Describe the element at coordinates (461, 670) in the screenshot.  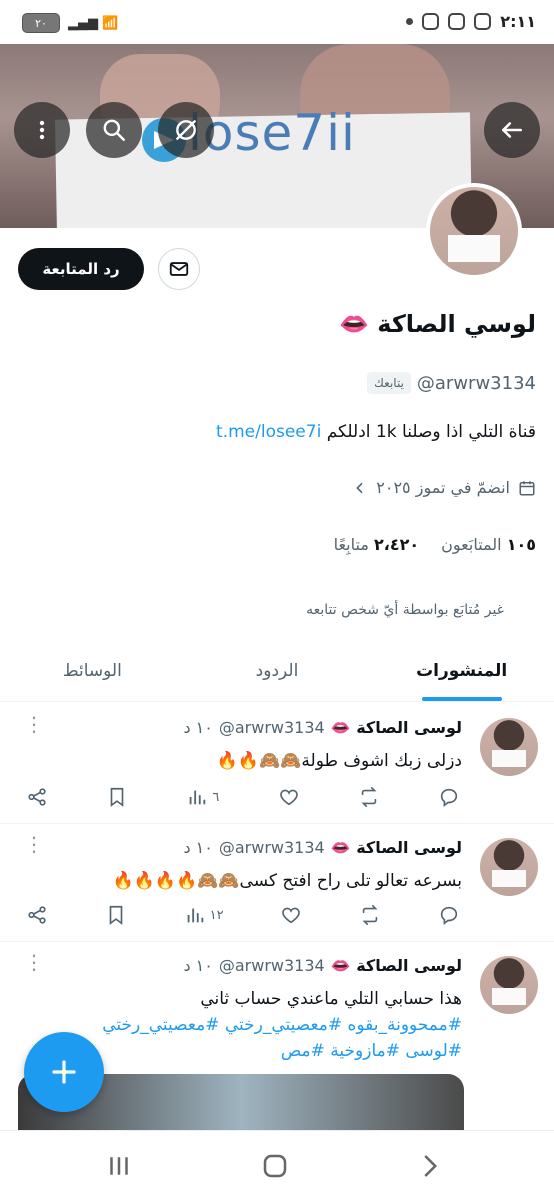
I see `tab-posts: المنشورات` at that location.